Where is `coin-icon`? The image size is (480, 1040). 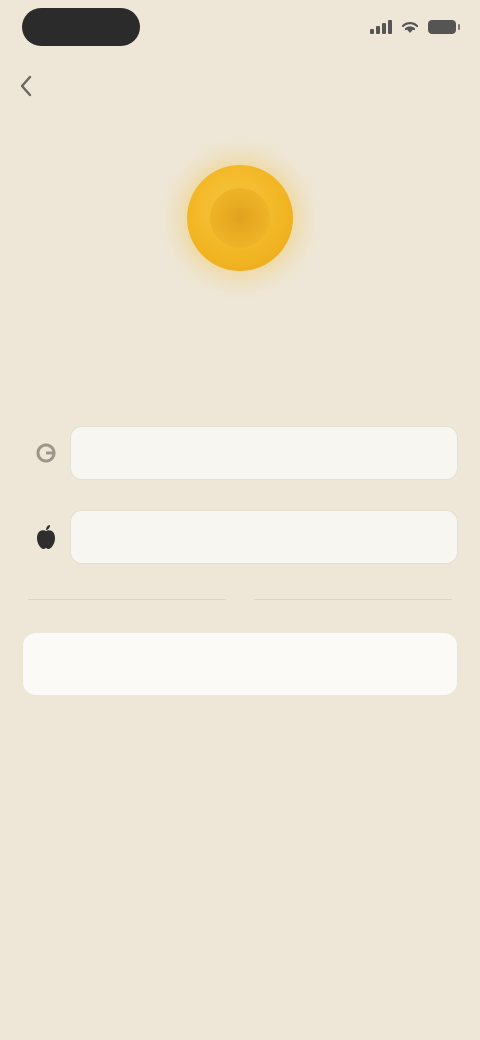 coin-icon is located at coordinates (240, 218).